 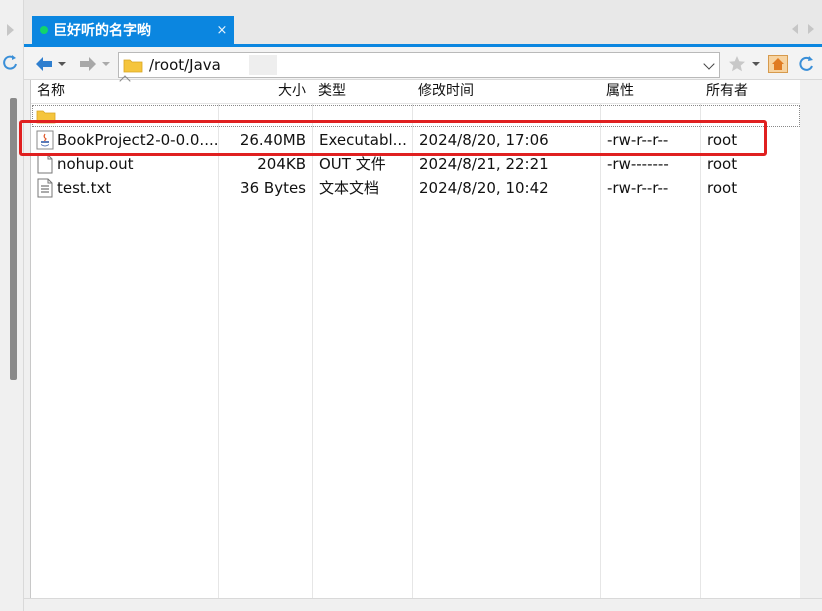 I want to click on star-icon, so click(x=737, y=64).